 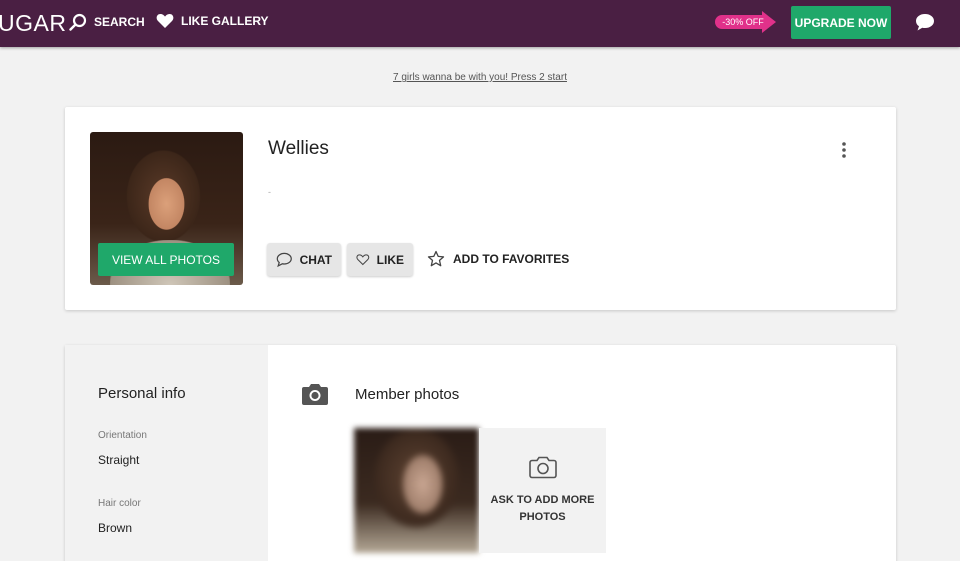 What do you see at coordinates (841, 22) in the screenshot?
I see `upgrade-now-button: UPGRADE NOW` at bounding box center [841, 22].